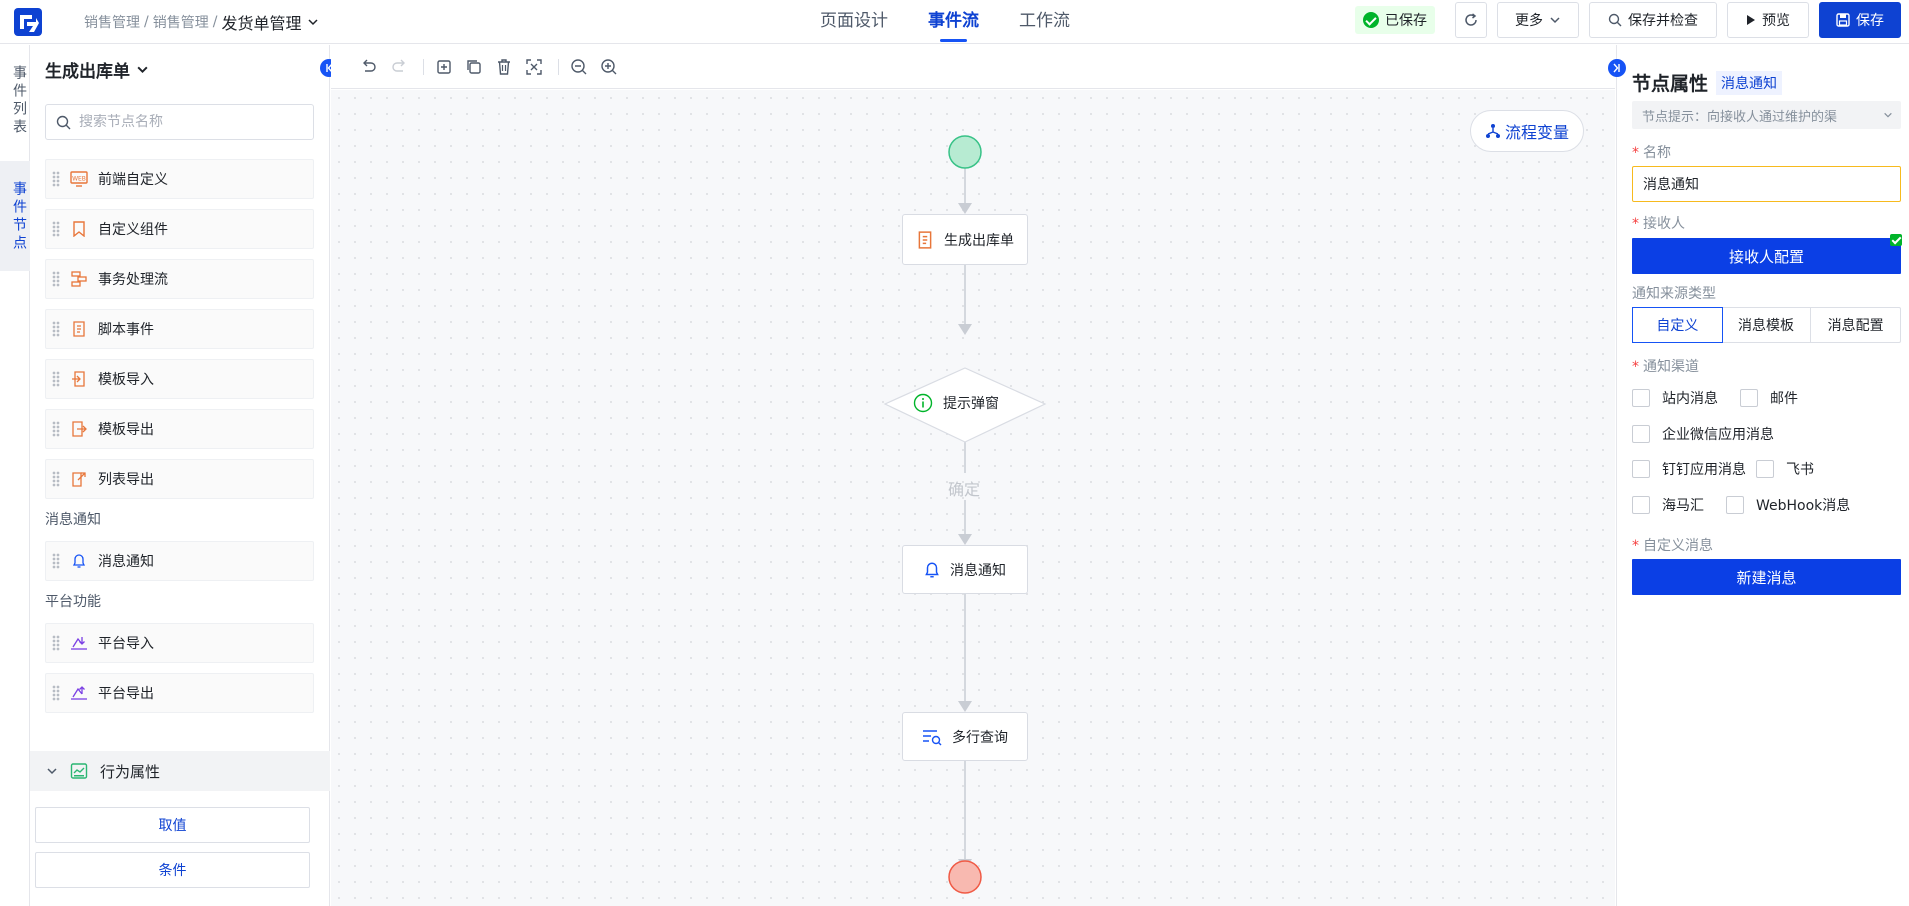 This screenshot has height=906, width=1909. I want to click on save-and-check-button: 保存并检查, so click(1653, 20).